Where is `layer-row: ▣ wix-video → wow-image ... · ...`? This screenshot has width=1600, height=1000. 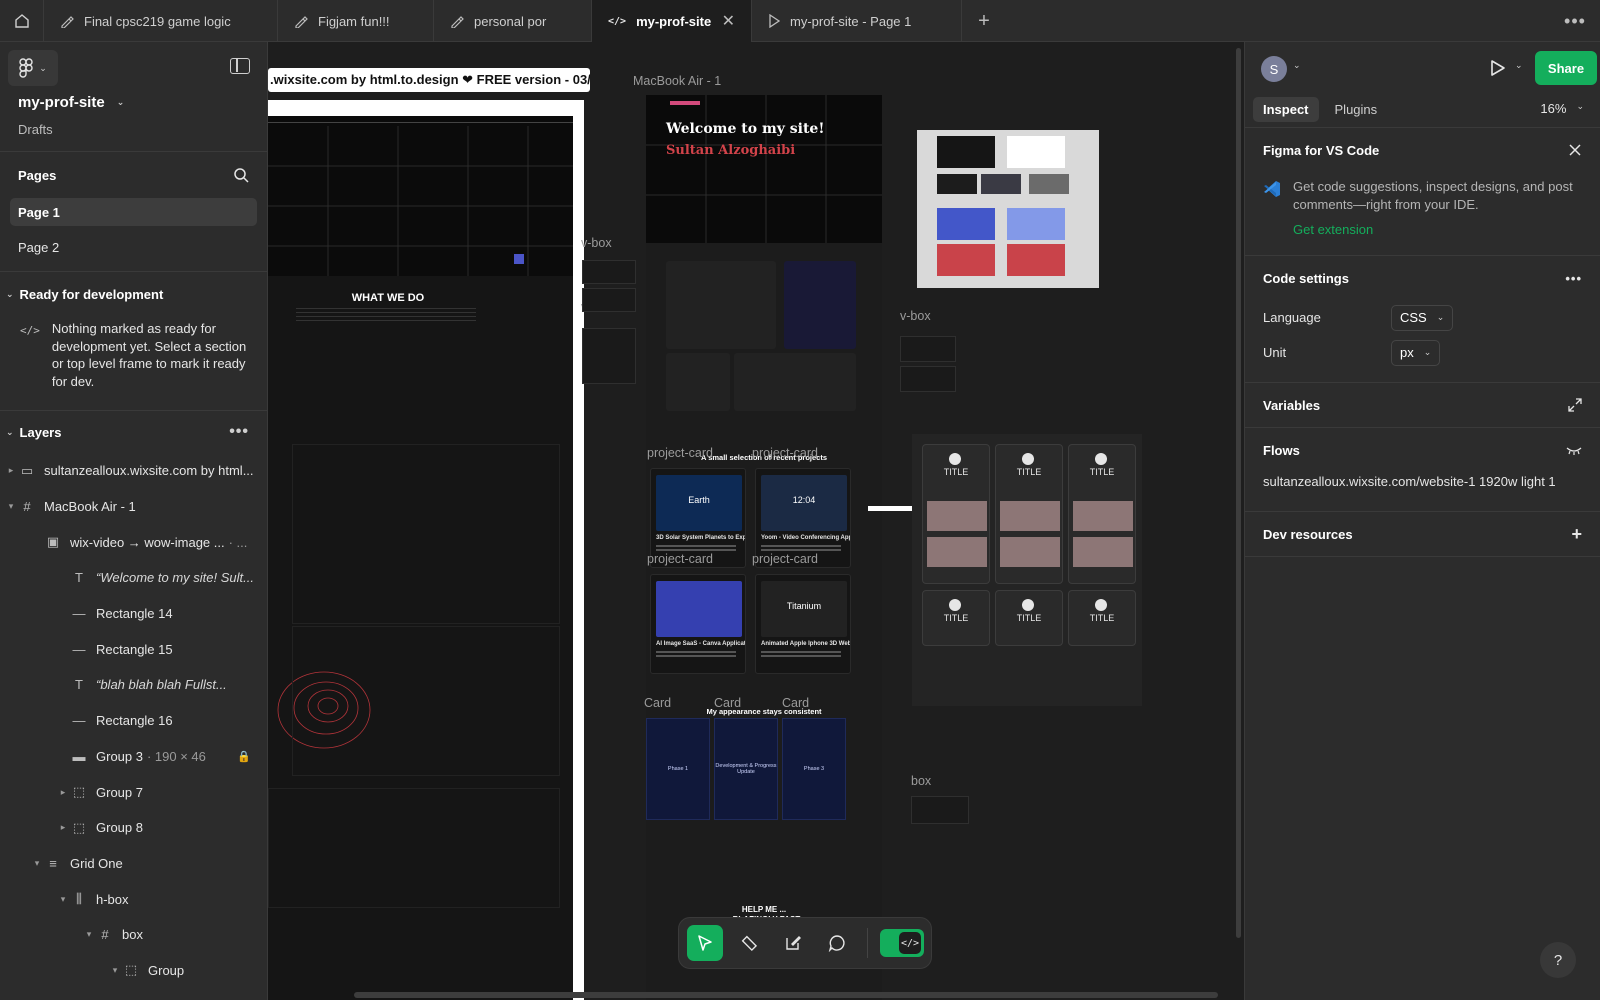 layer-row: ▣ wix-video → wow-image ... · ... is located at coordinates (133, 542).